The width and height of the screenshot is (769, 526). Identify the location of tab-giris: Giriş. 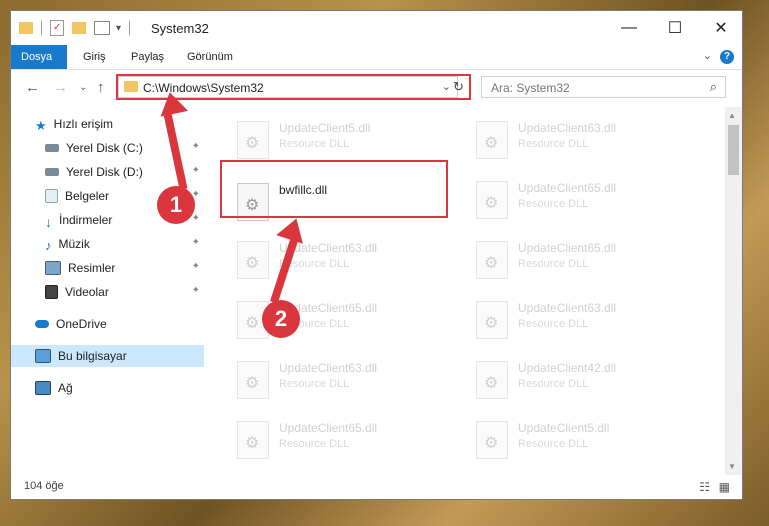
(94, 57).